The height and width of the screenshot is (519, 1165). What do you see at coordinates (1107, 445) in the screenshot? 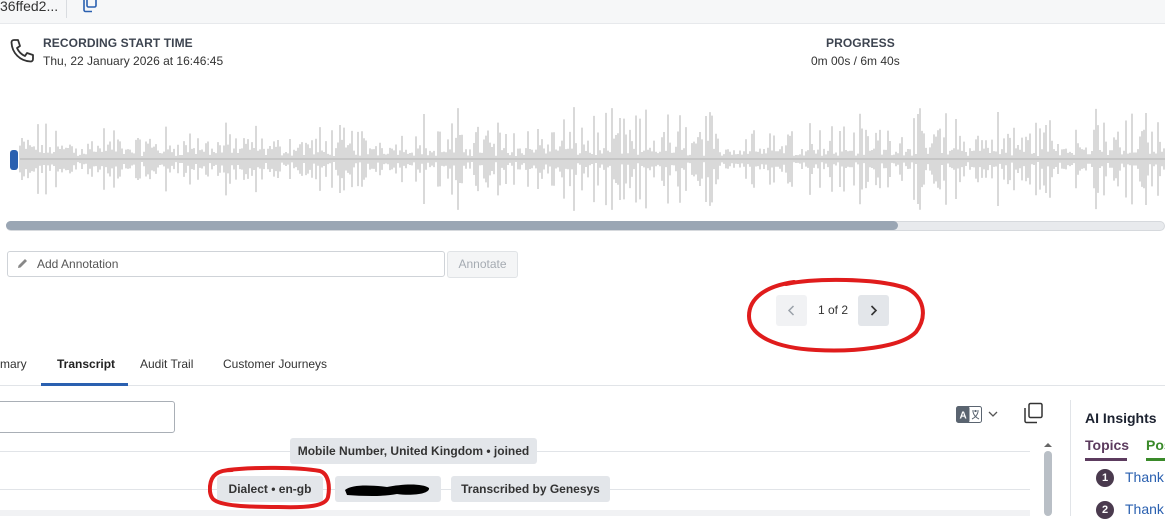
I see `ai-tab-topics: Topics` at bounding box center [1107, 445].